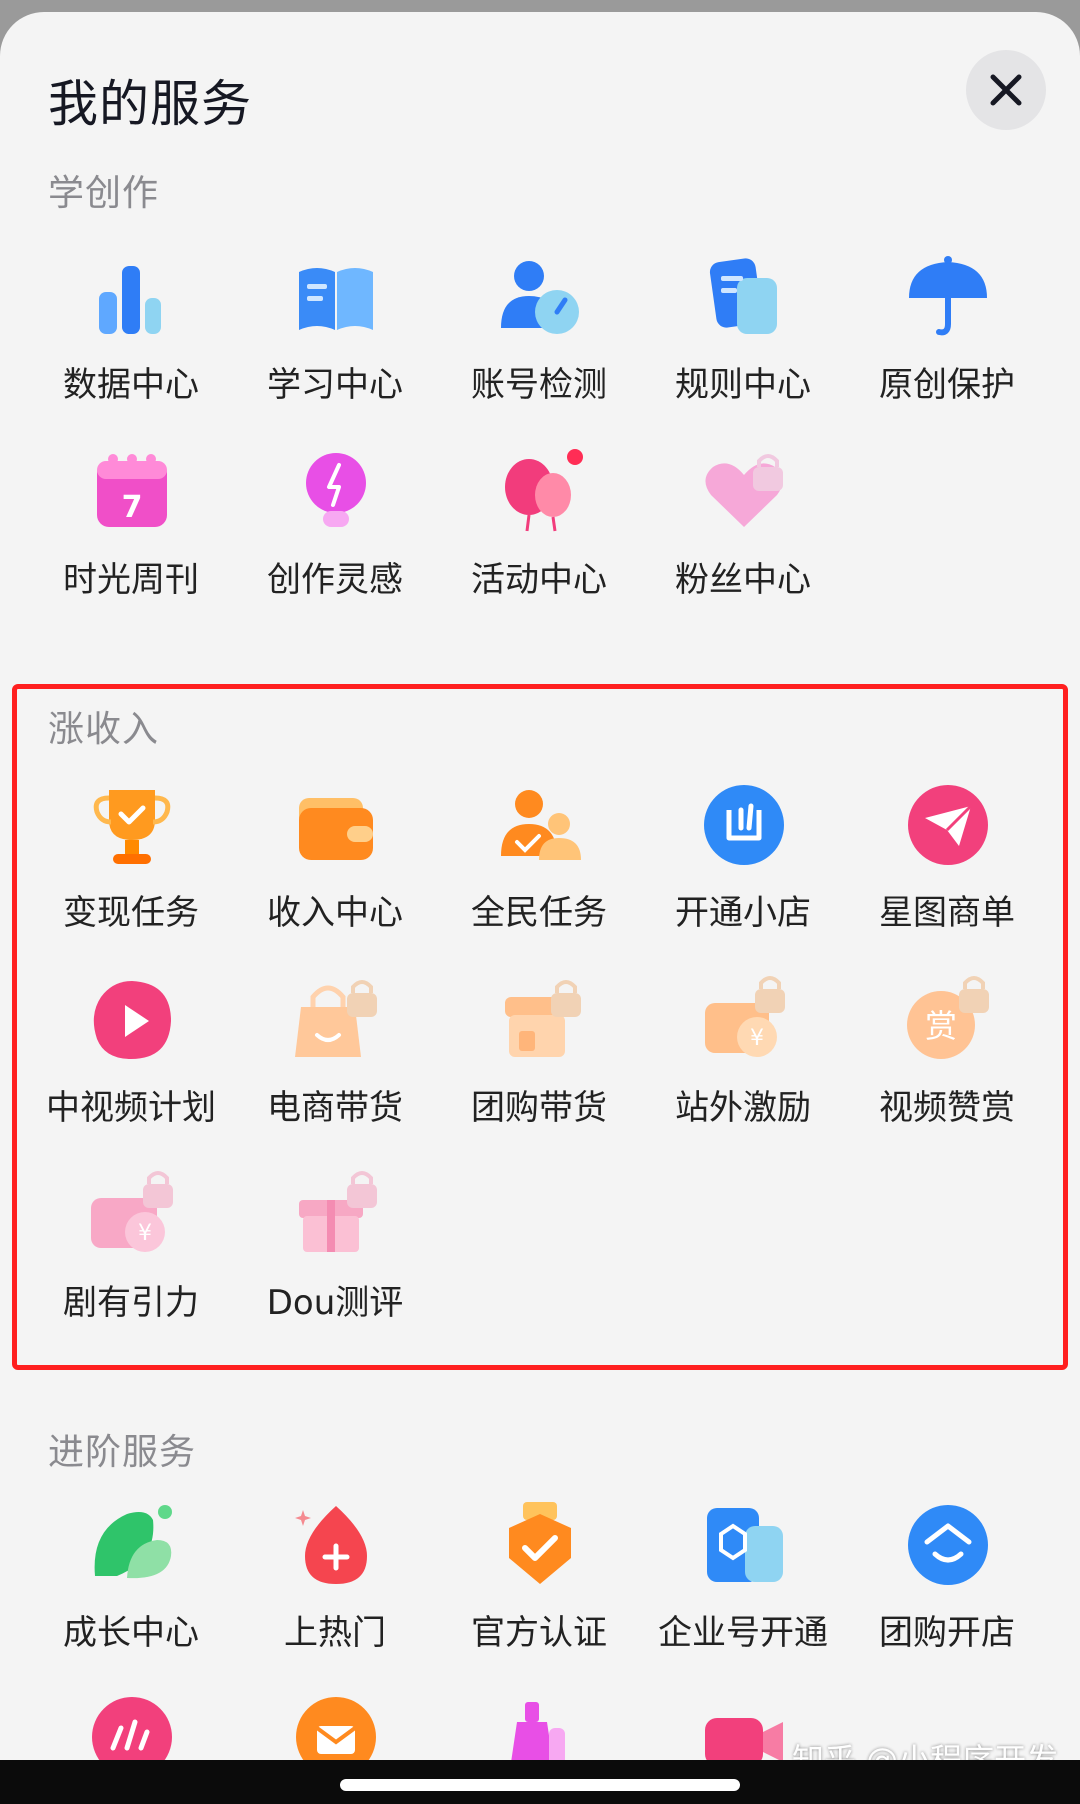 The width and height of the screenshot is (1080, 1804). What do you see at coordinates (948, 1545) in the screenshot?
I see `shop-smile-icon` at bounding box center [948, 1545].